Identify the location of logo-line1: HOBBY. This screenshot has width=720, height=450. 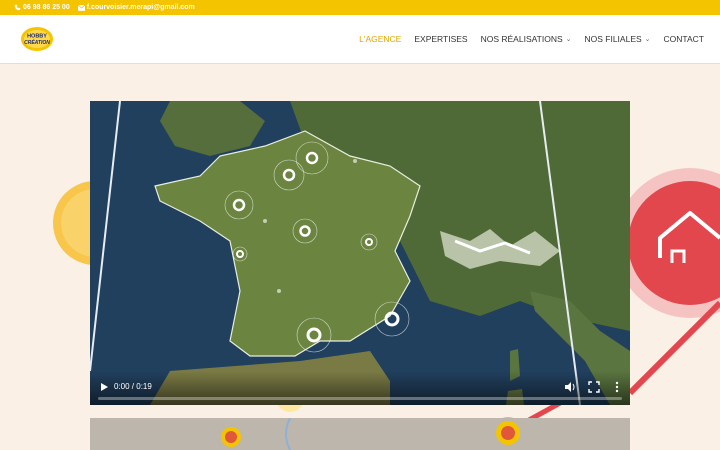
(37, 37).